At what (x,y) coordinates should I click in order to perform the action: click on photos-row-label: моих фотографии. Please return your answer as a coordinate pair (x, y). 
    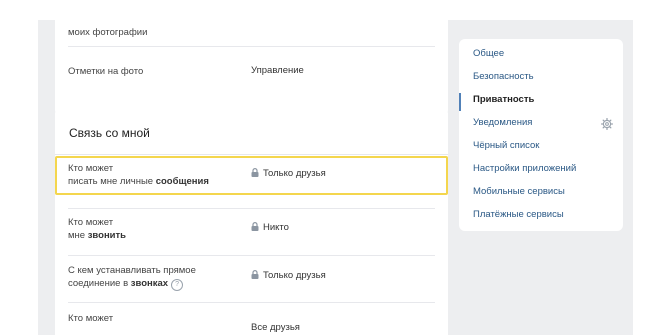
    Looking at the image, I should click on (108, 32).